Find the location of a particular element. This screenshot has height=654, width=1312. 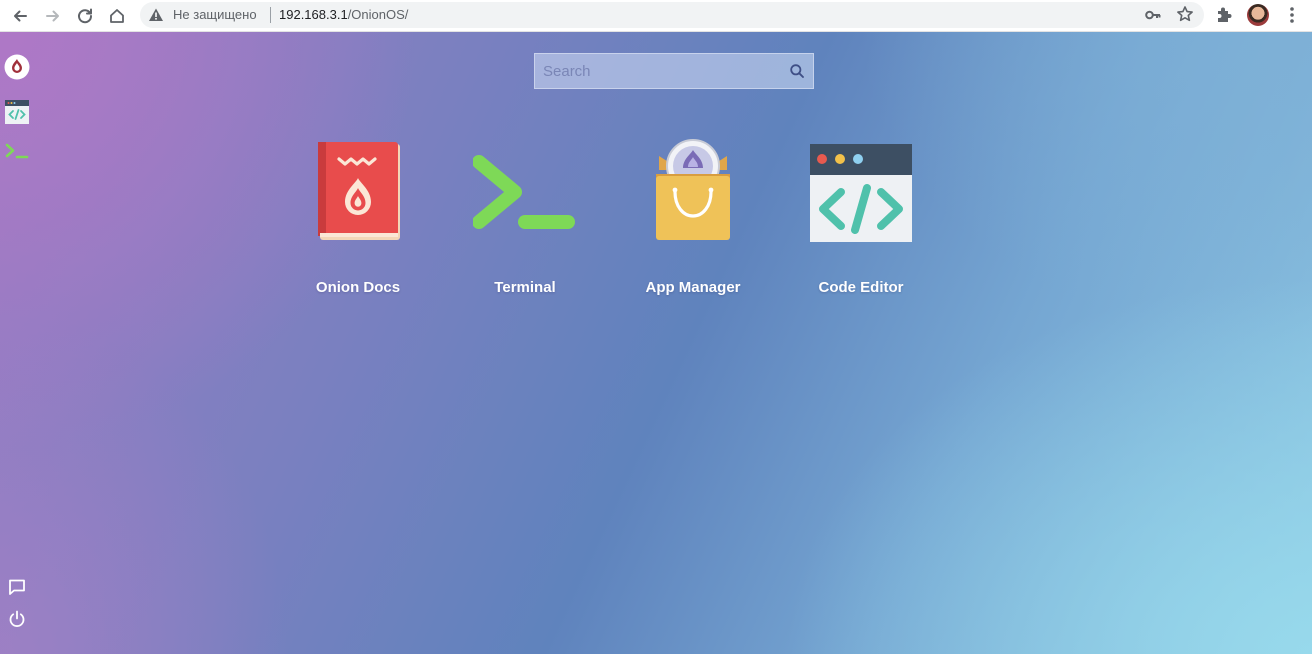

app-manager-icon is located at coordinates (693, 189).